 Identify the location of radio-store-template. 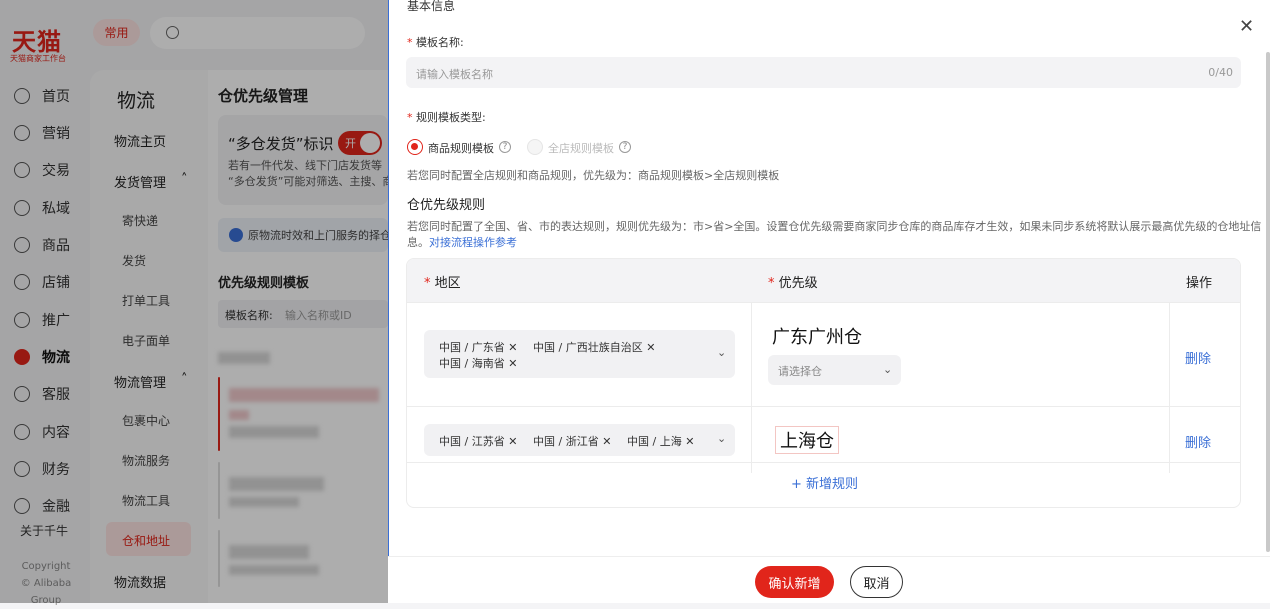
(535, 147).